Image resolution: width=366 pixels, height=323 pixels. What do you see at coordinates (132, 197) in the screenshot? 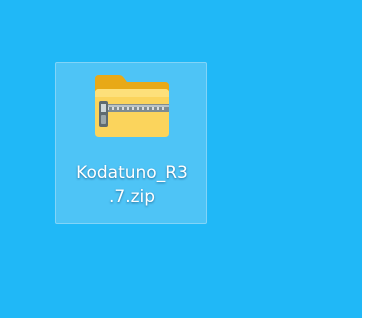
I see `label-line-2: .7.zip` at bounding box center [132, 197].